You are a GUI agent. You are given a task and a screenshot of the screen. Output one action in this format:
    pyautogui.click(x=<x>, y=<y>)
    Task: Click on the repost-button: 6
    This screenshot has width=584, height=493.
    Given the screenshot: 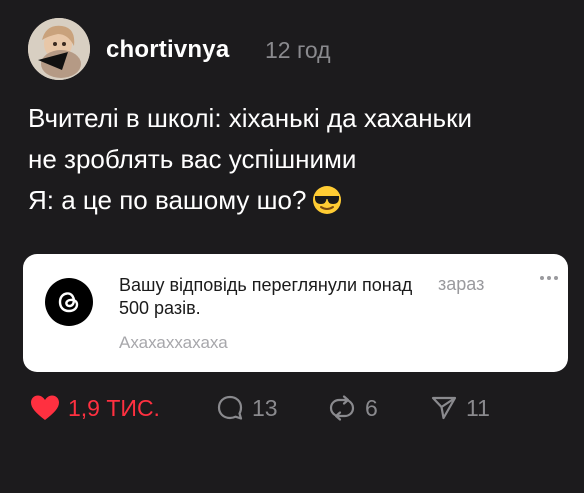 What is the action you would take?
    pyautogui.click(x=352, y=408)
    